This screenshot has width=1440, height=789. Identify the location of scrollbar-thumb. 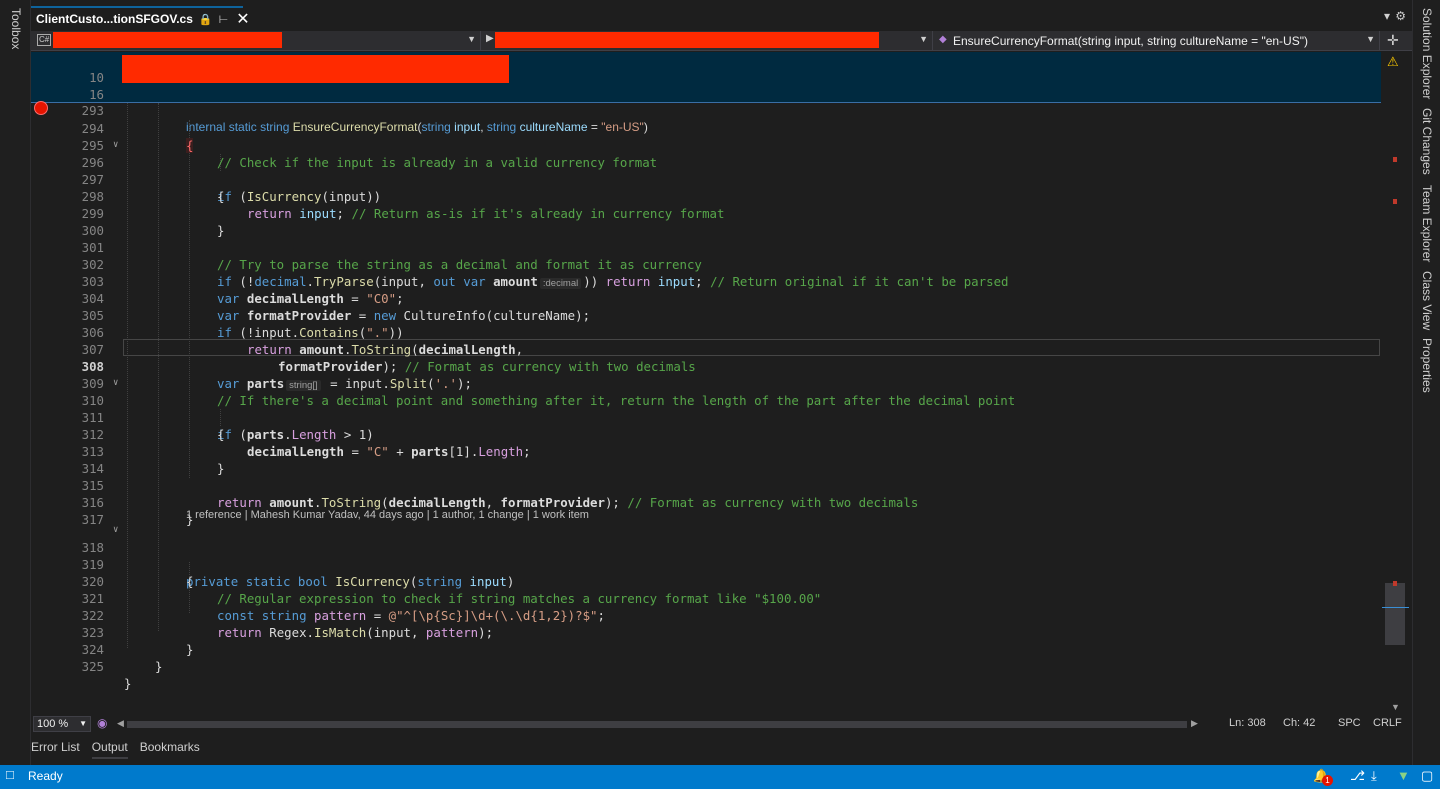
(1395, 614).